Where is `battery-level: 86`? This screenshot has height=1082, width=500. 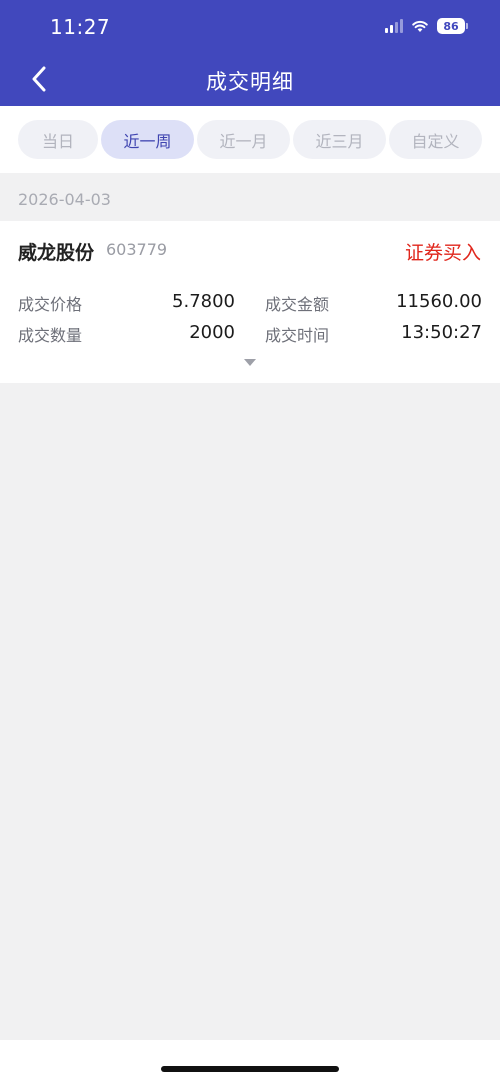 battery-level: 86 is located at coordinates (451, 26).